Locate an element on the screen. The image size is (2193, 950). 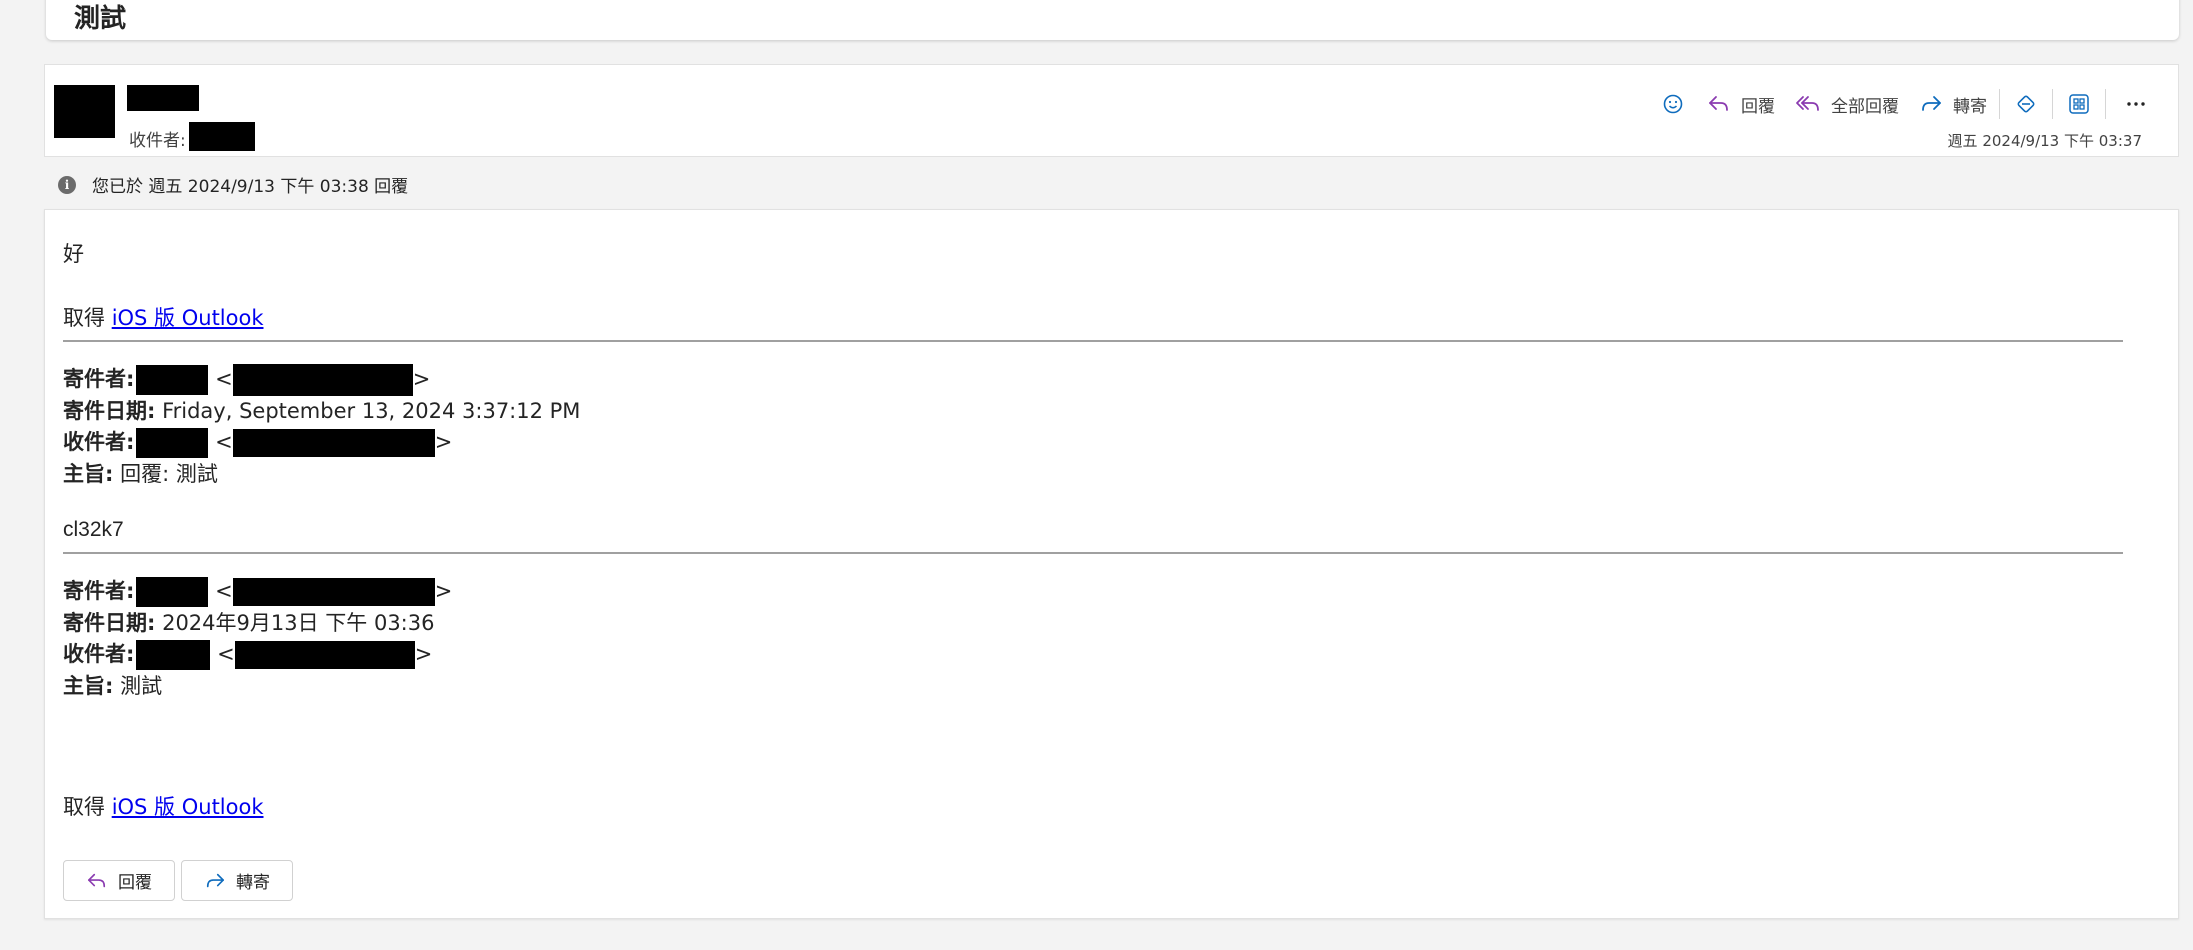
code-text: cl32k7 is located at coordinates (93, 529).